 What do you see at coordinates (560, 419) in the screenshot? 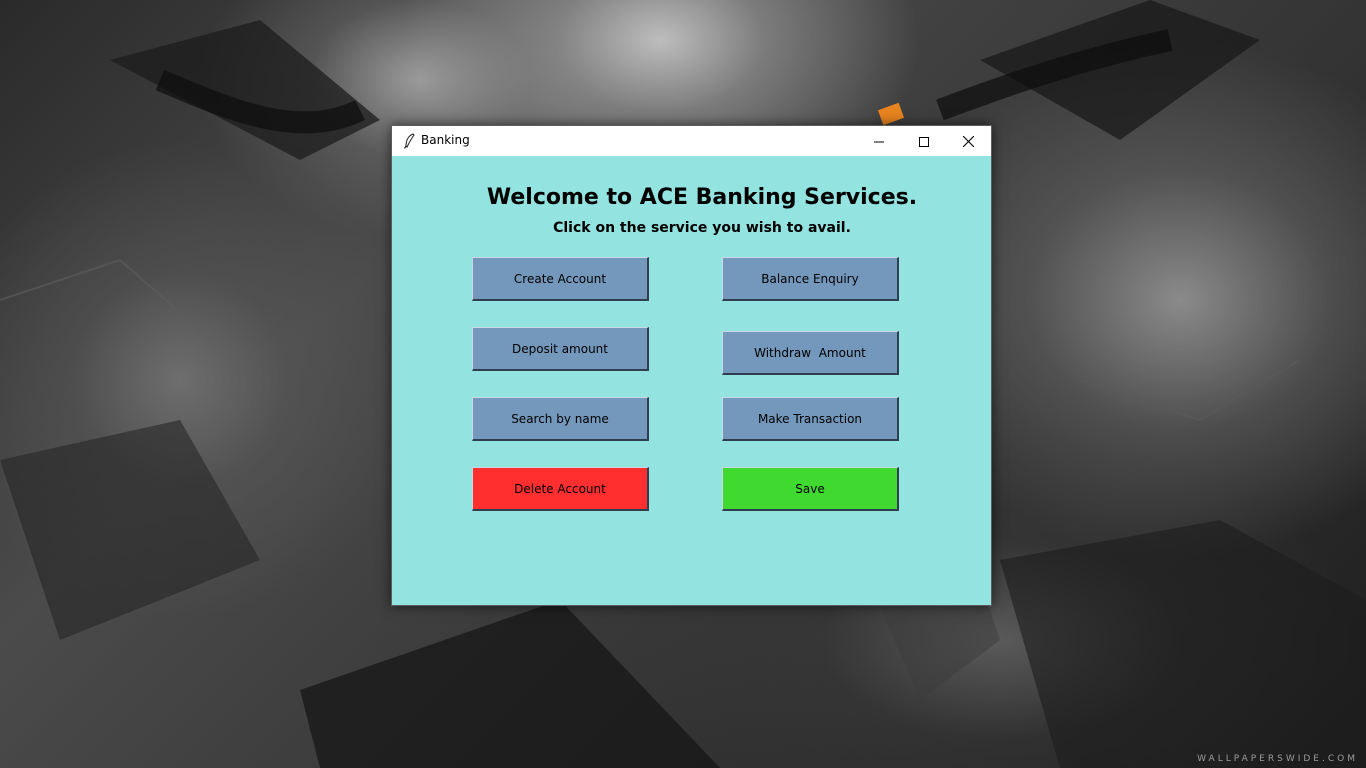
I see `search-by-name-button: Search by name` at bounding box center [560, 419].